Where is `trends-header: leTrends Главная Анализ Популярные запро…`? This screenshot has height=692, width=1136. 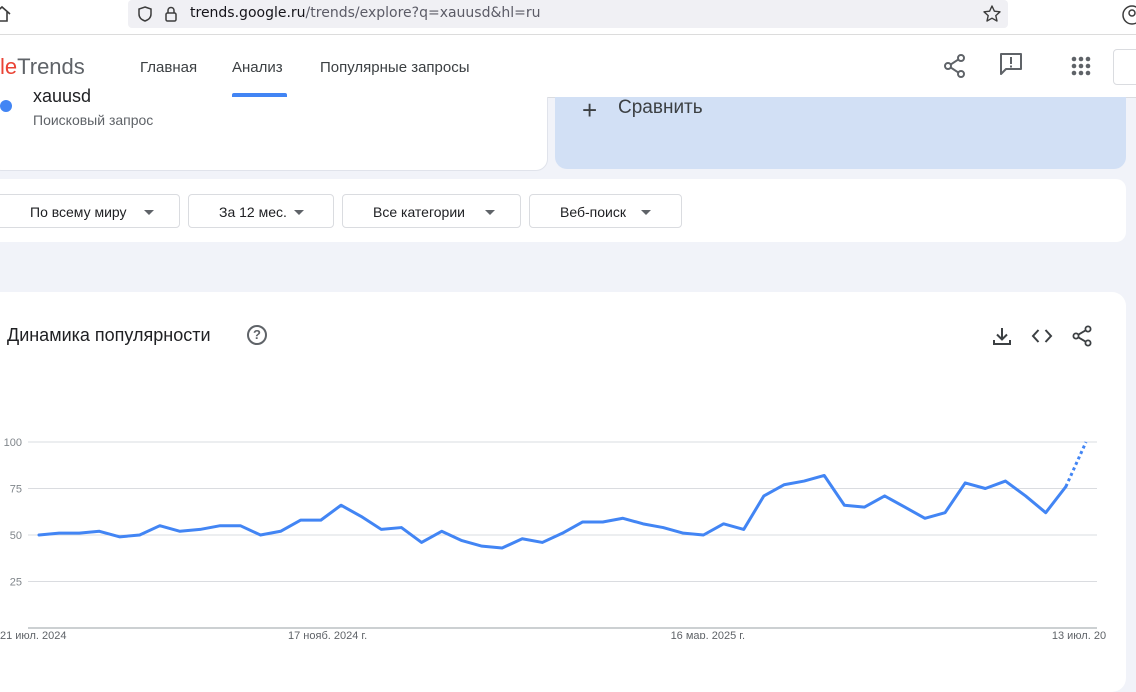 trends-header: leTrends Главная Анализ Популярные запро… is located at coordinates (568, 66).